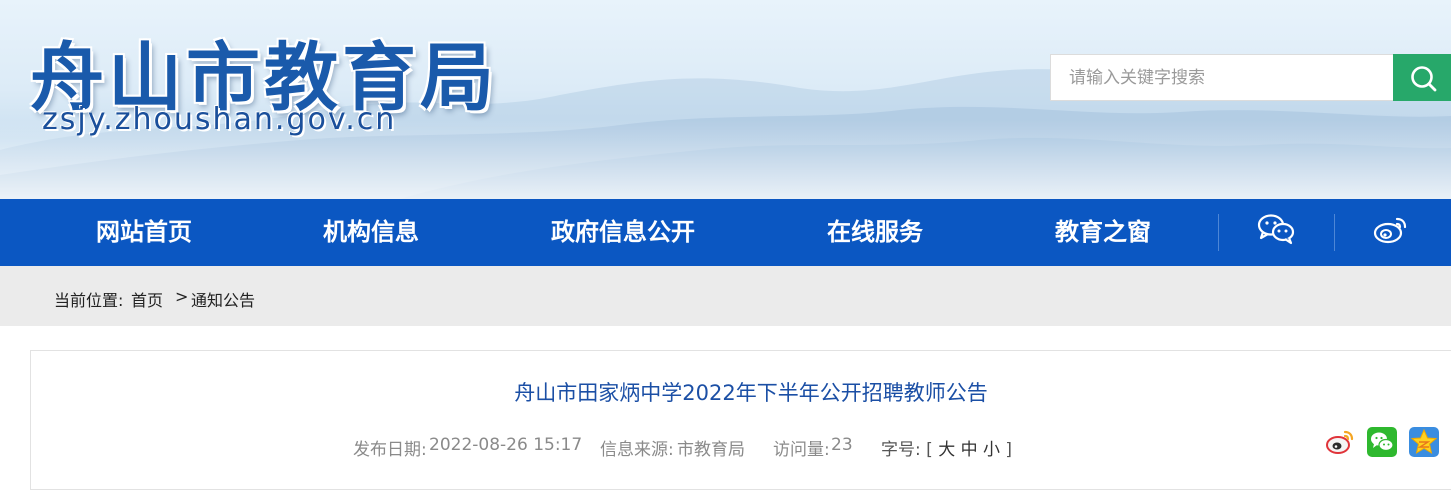 This screenshot has width=1451, height=490. Describe the element at coordinates (144, 232) in the screenshot. I see `nav-item-home: 网站首页` at that location.